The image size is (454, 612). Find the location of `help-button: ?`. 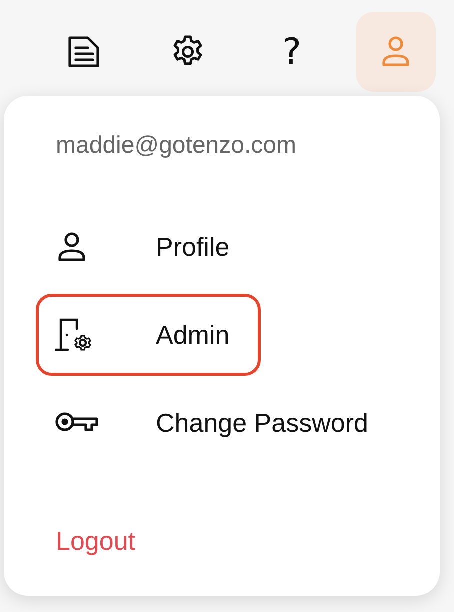

help-button: ? is located at coordinates (292, 52).